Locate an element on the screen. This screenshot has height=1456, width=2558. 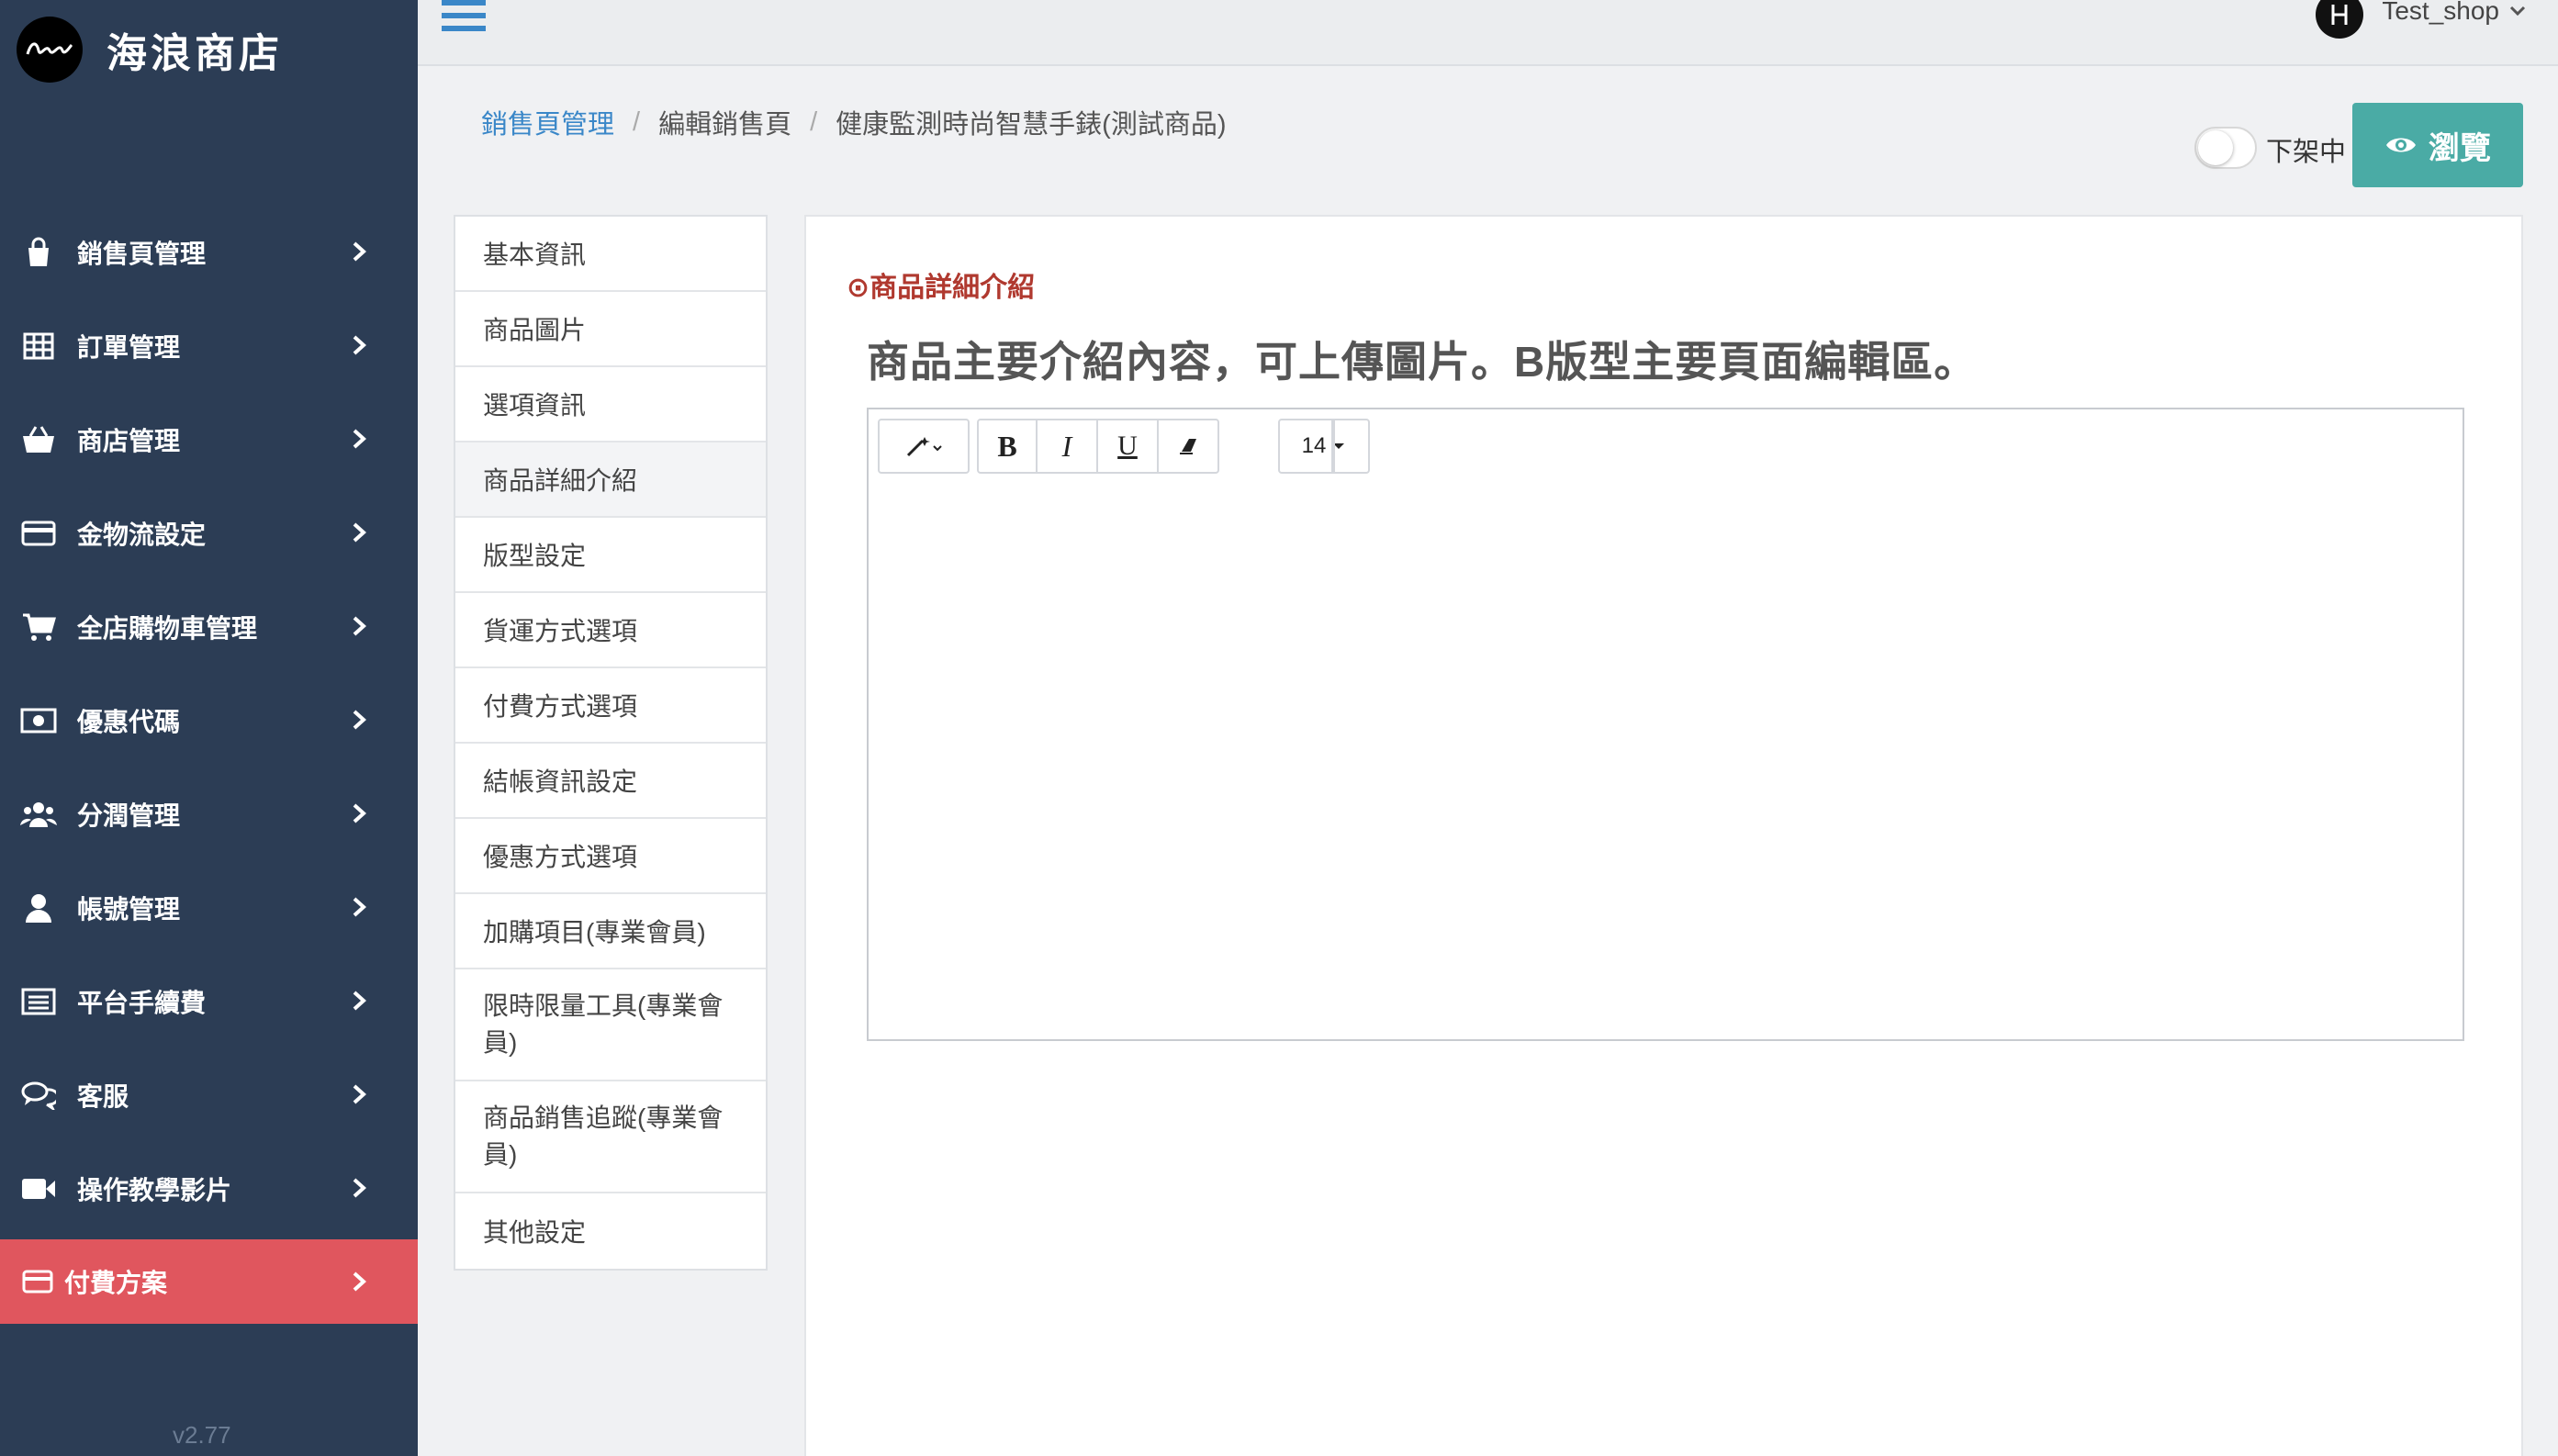
publish-toggle is located at coordinates (2226, 148).